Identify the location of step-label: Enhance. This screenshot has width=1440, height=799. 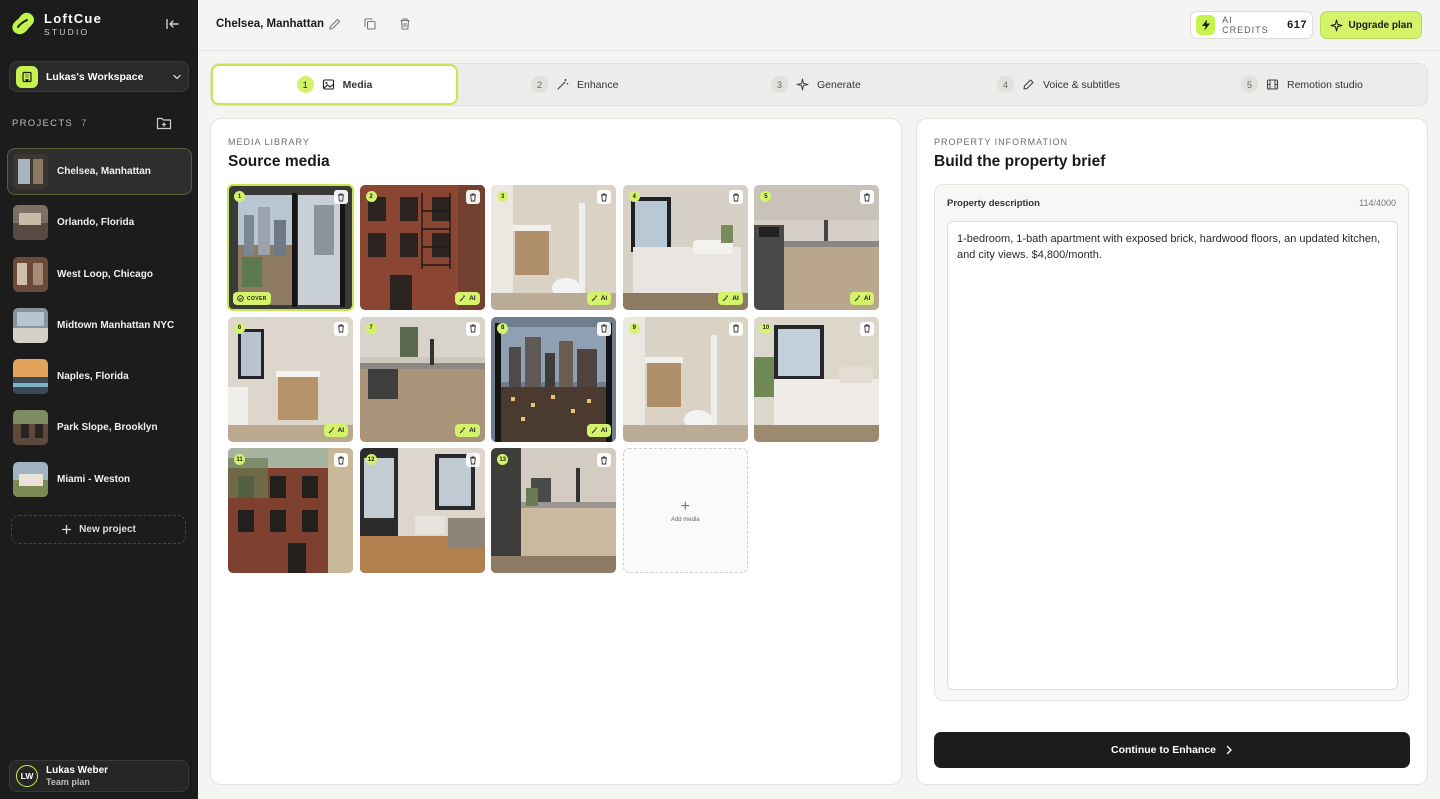
(598, 84).